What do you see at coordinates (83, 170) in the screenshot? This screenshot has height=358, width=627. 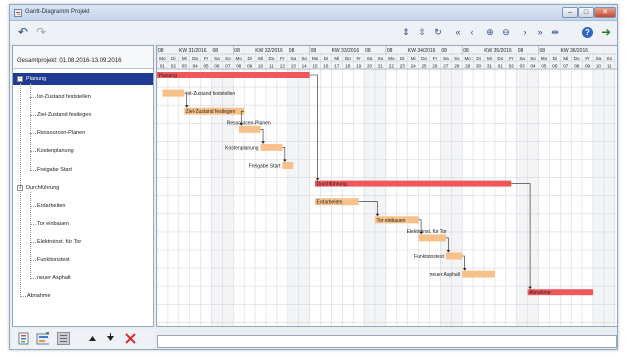 I see `task-row: Freigabe Start` at bounding box center [83, 170].